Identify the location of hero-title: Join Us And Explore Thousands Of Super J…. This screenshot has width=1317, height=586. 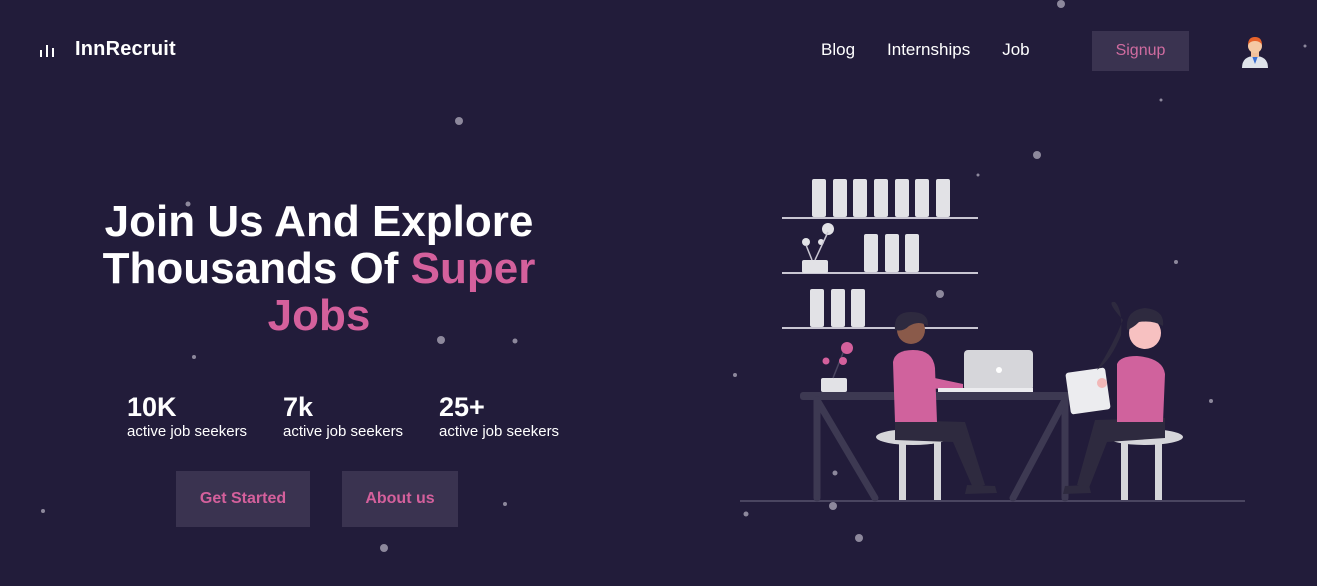
(319, 268).